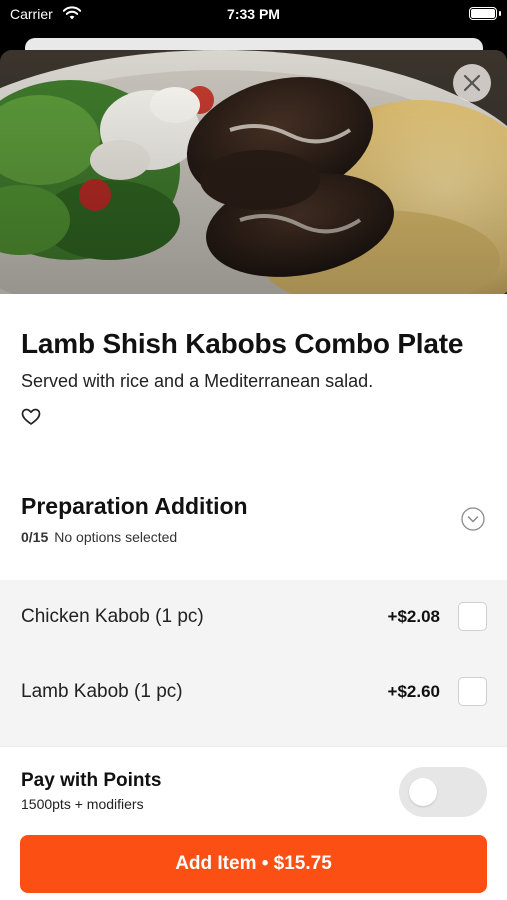 The width and height of the screenshot is (507, 900). Describe the element at coordinates (413, 616) in the screenshot. I see `option-price: +$2.08` at that location.